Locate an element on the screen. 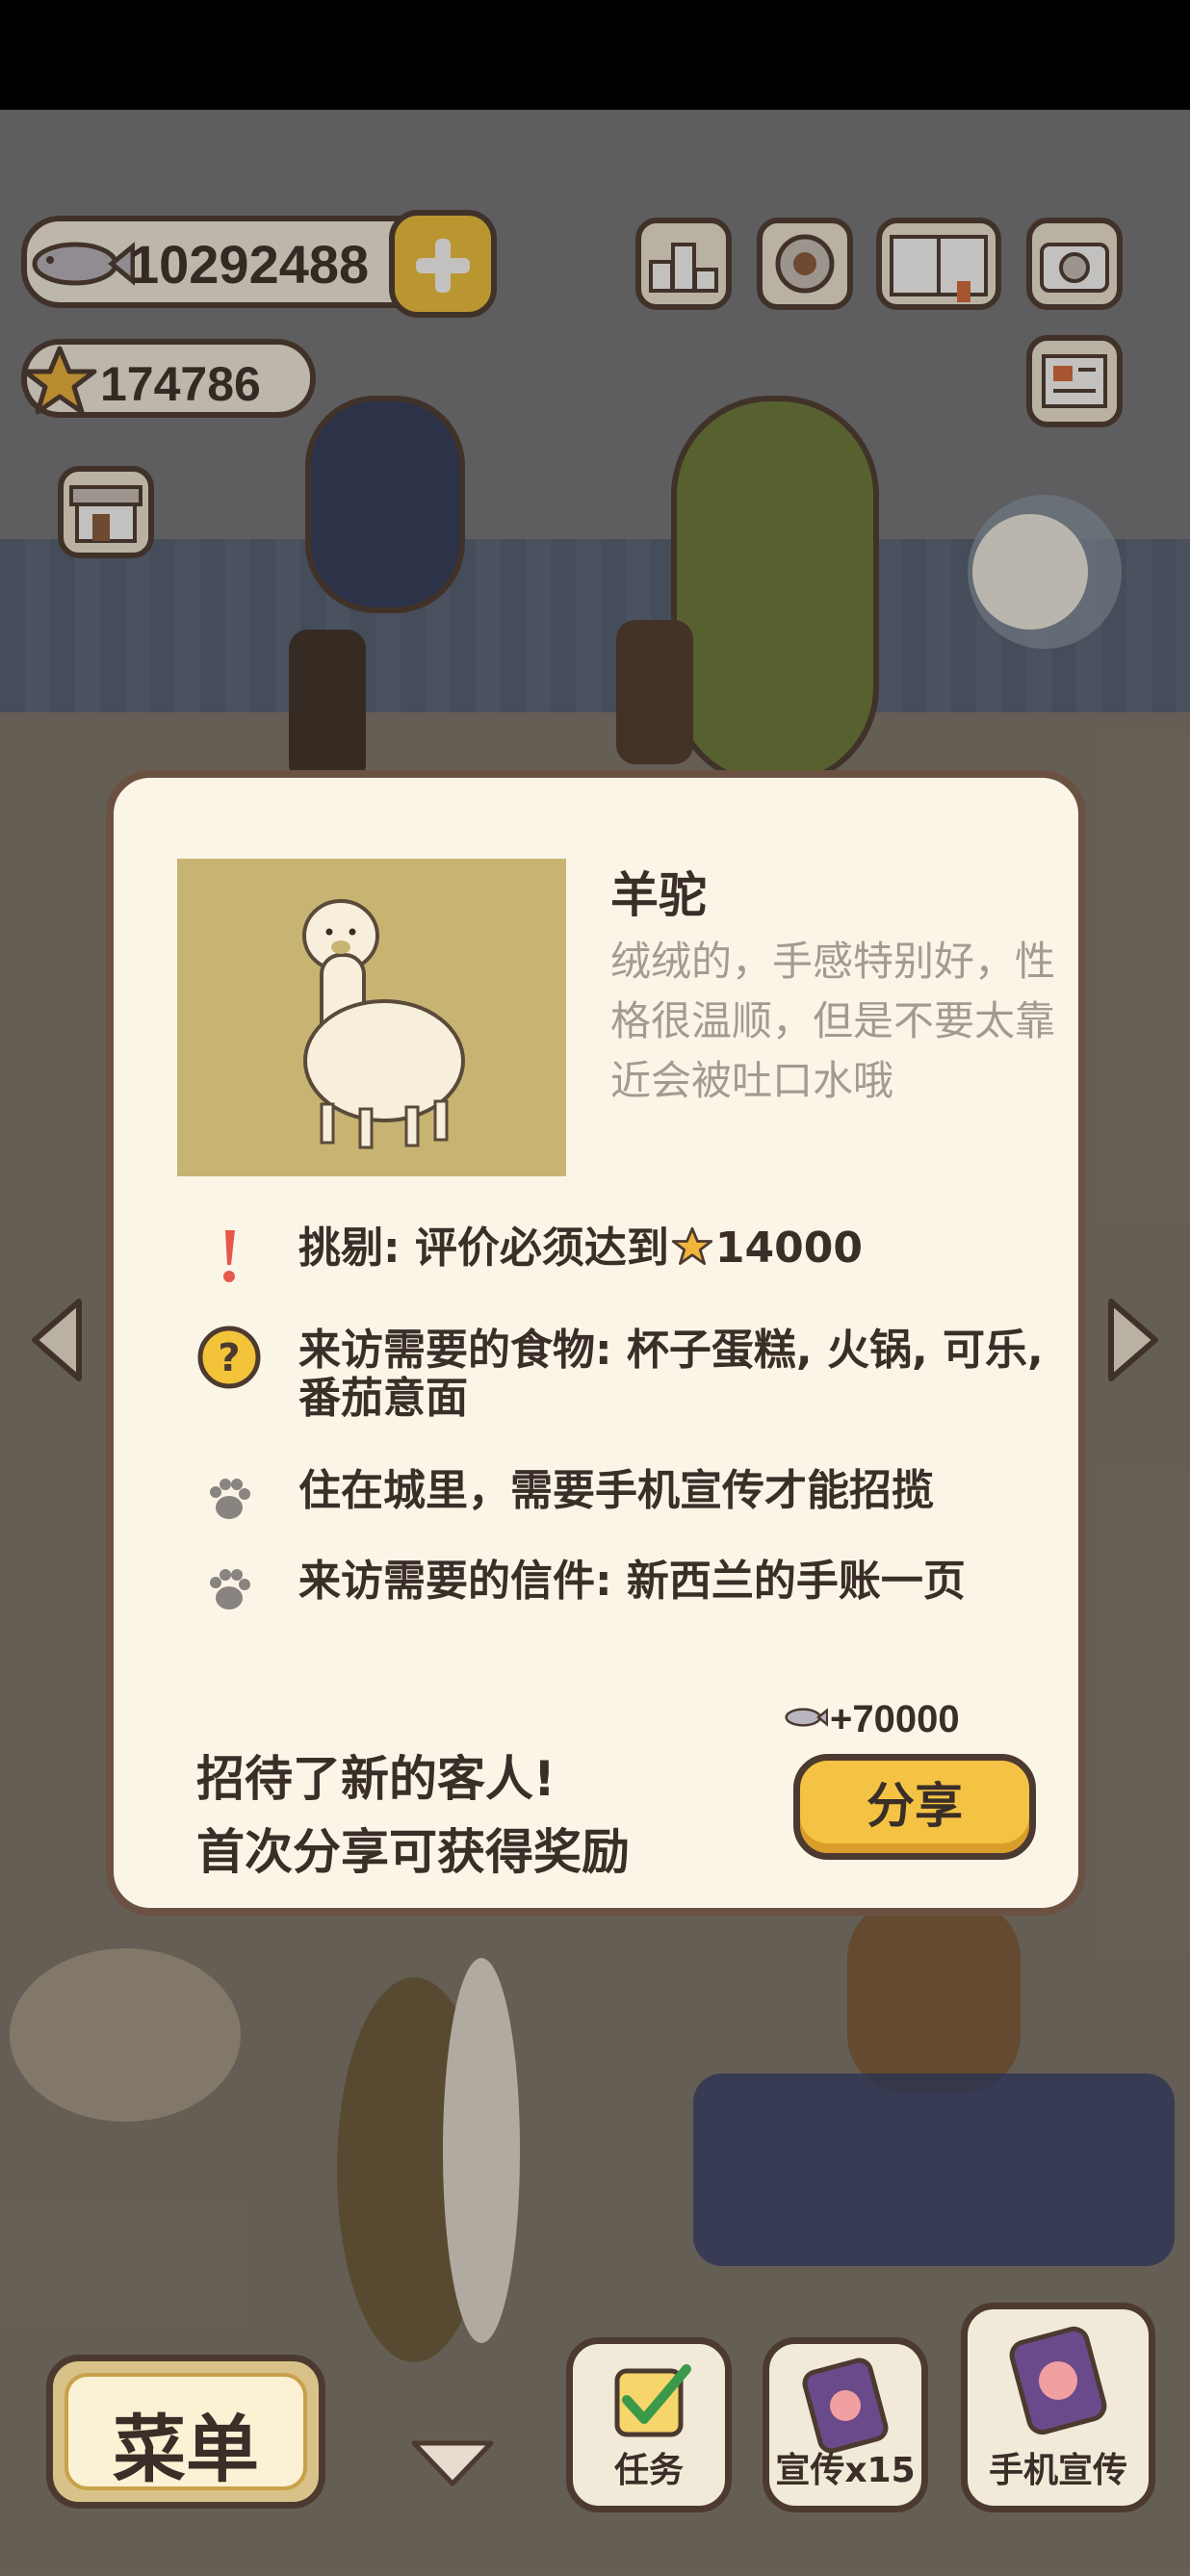 The image size is (1190, 2576). share-reward: +70000 is located at coordinates (873, 1720).